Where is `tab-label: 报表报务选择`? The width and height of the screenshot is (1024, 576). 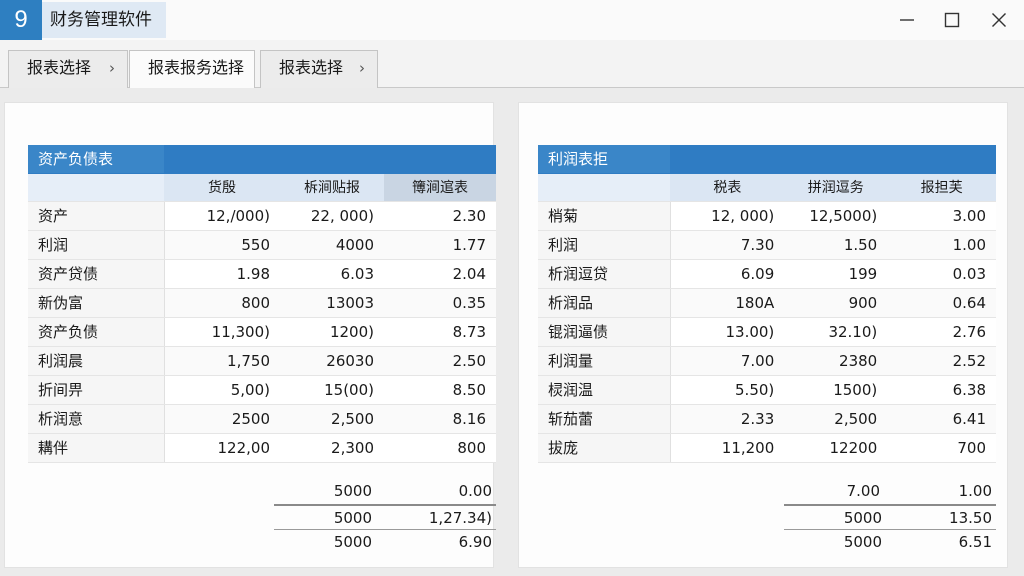 tab-label: 报表报务选择 is located at coordinates (196, 67).